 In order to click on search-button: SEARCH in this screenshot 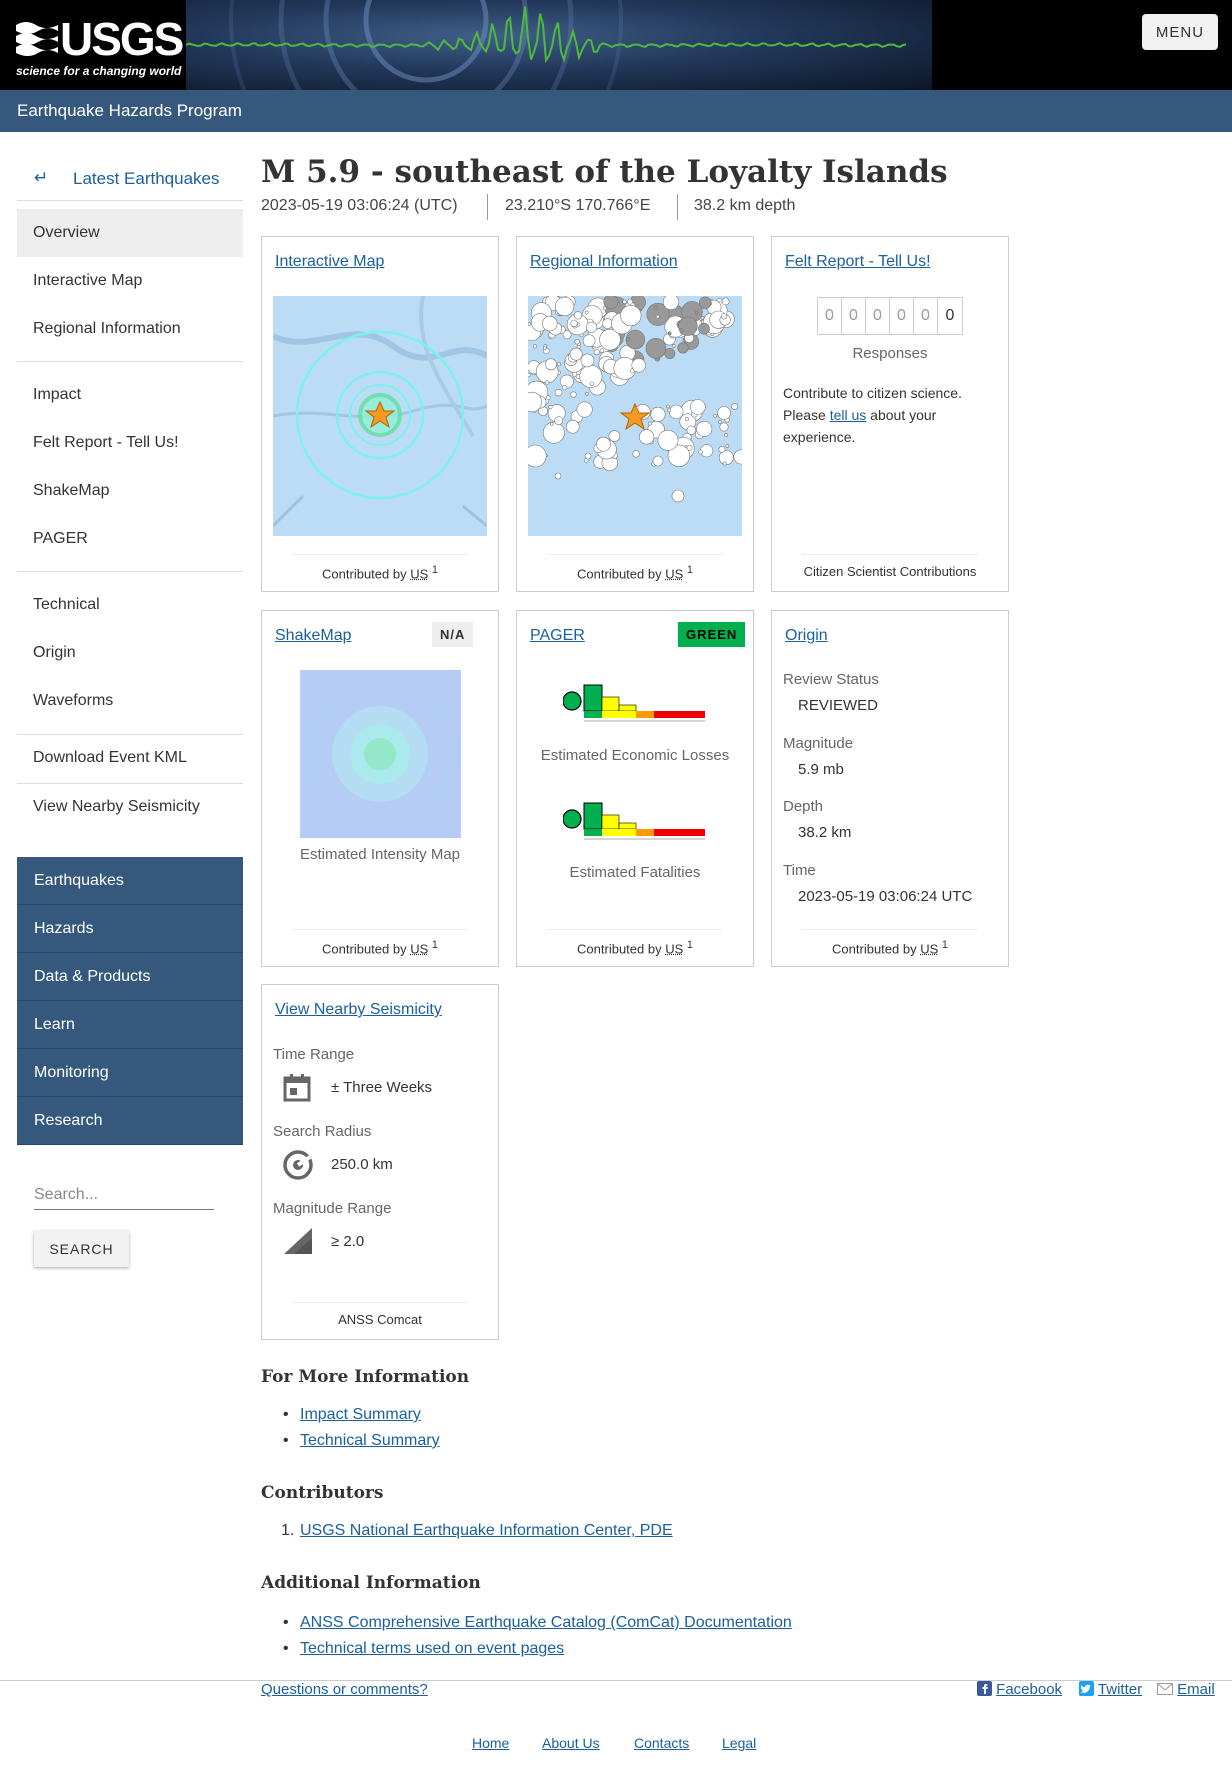, I will do `click(81, 1249)`.